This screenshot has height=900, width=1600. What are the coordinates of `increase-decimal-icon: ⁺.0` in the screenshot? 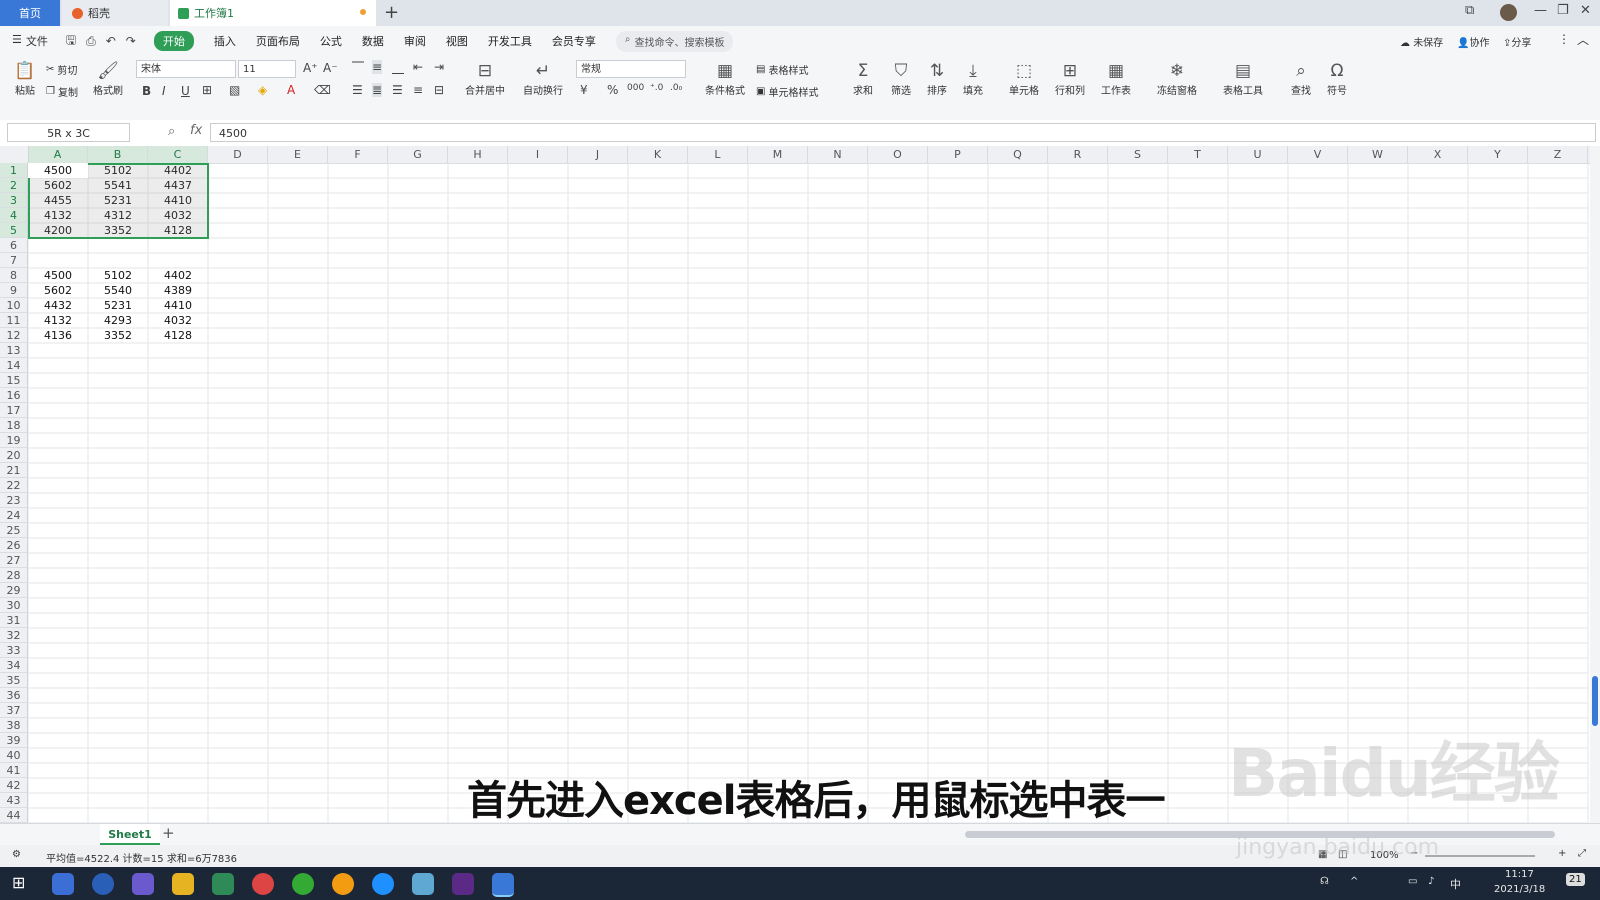 It's located at (656, 88).